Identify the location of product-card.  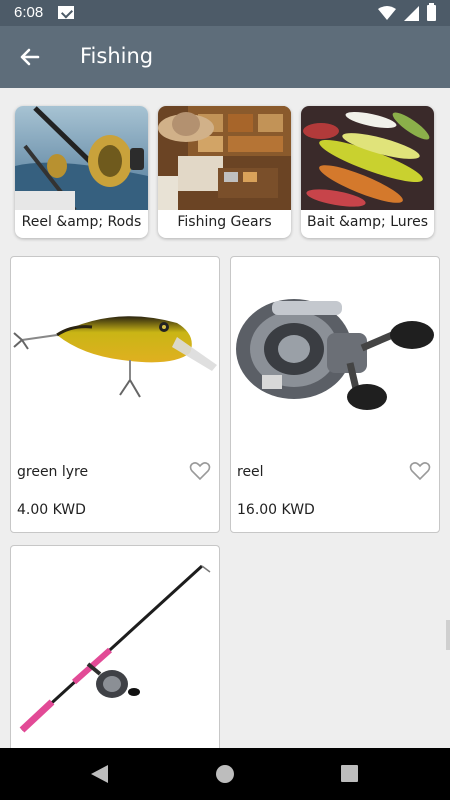
(115, 646).